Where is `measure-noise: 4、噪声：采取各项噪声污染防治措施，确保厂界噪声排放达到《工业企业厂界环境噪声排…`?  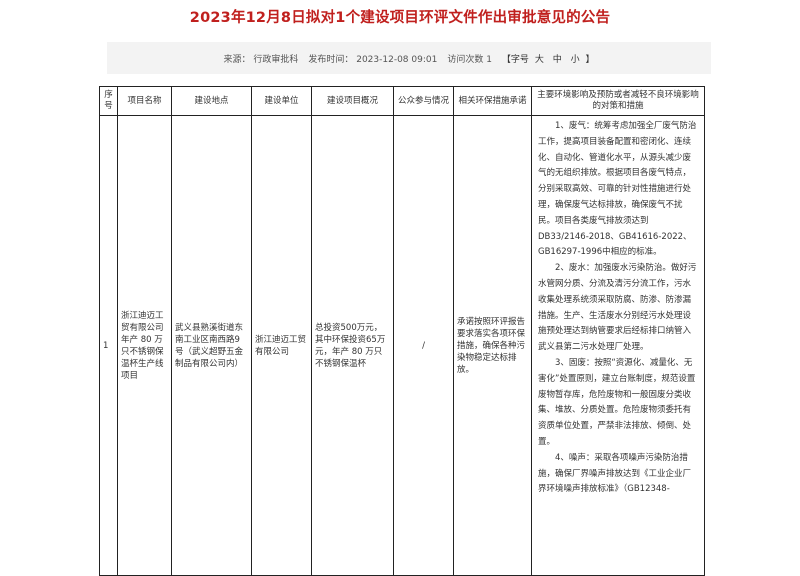 measure-noise: 4、噪声：采取各项噪声污染防治措施，确保厂界噪声排放达到《工业企业厂界环境噪声排… is located at coordinates (615, 473).